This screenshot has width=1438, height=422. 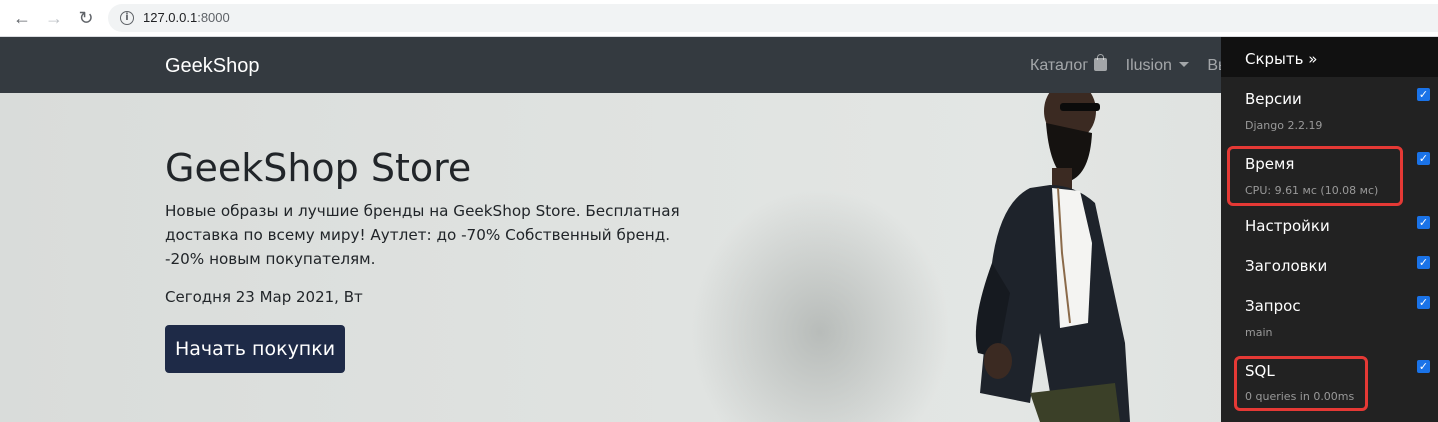 What do you see at coordinates (1329, 265) in the screenshot?
I see `panel-headers: Заголовки ✓` at bounding box center [1329, 265].